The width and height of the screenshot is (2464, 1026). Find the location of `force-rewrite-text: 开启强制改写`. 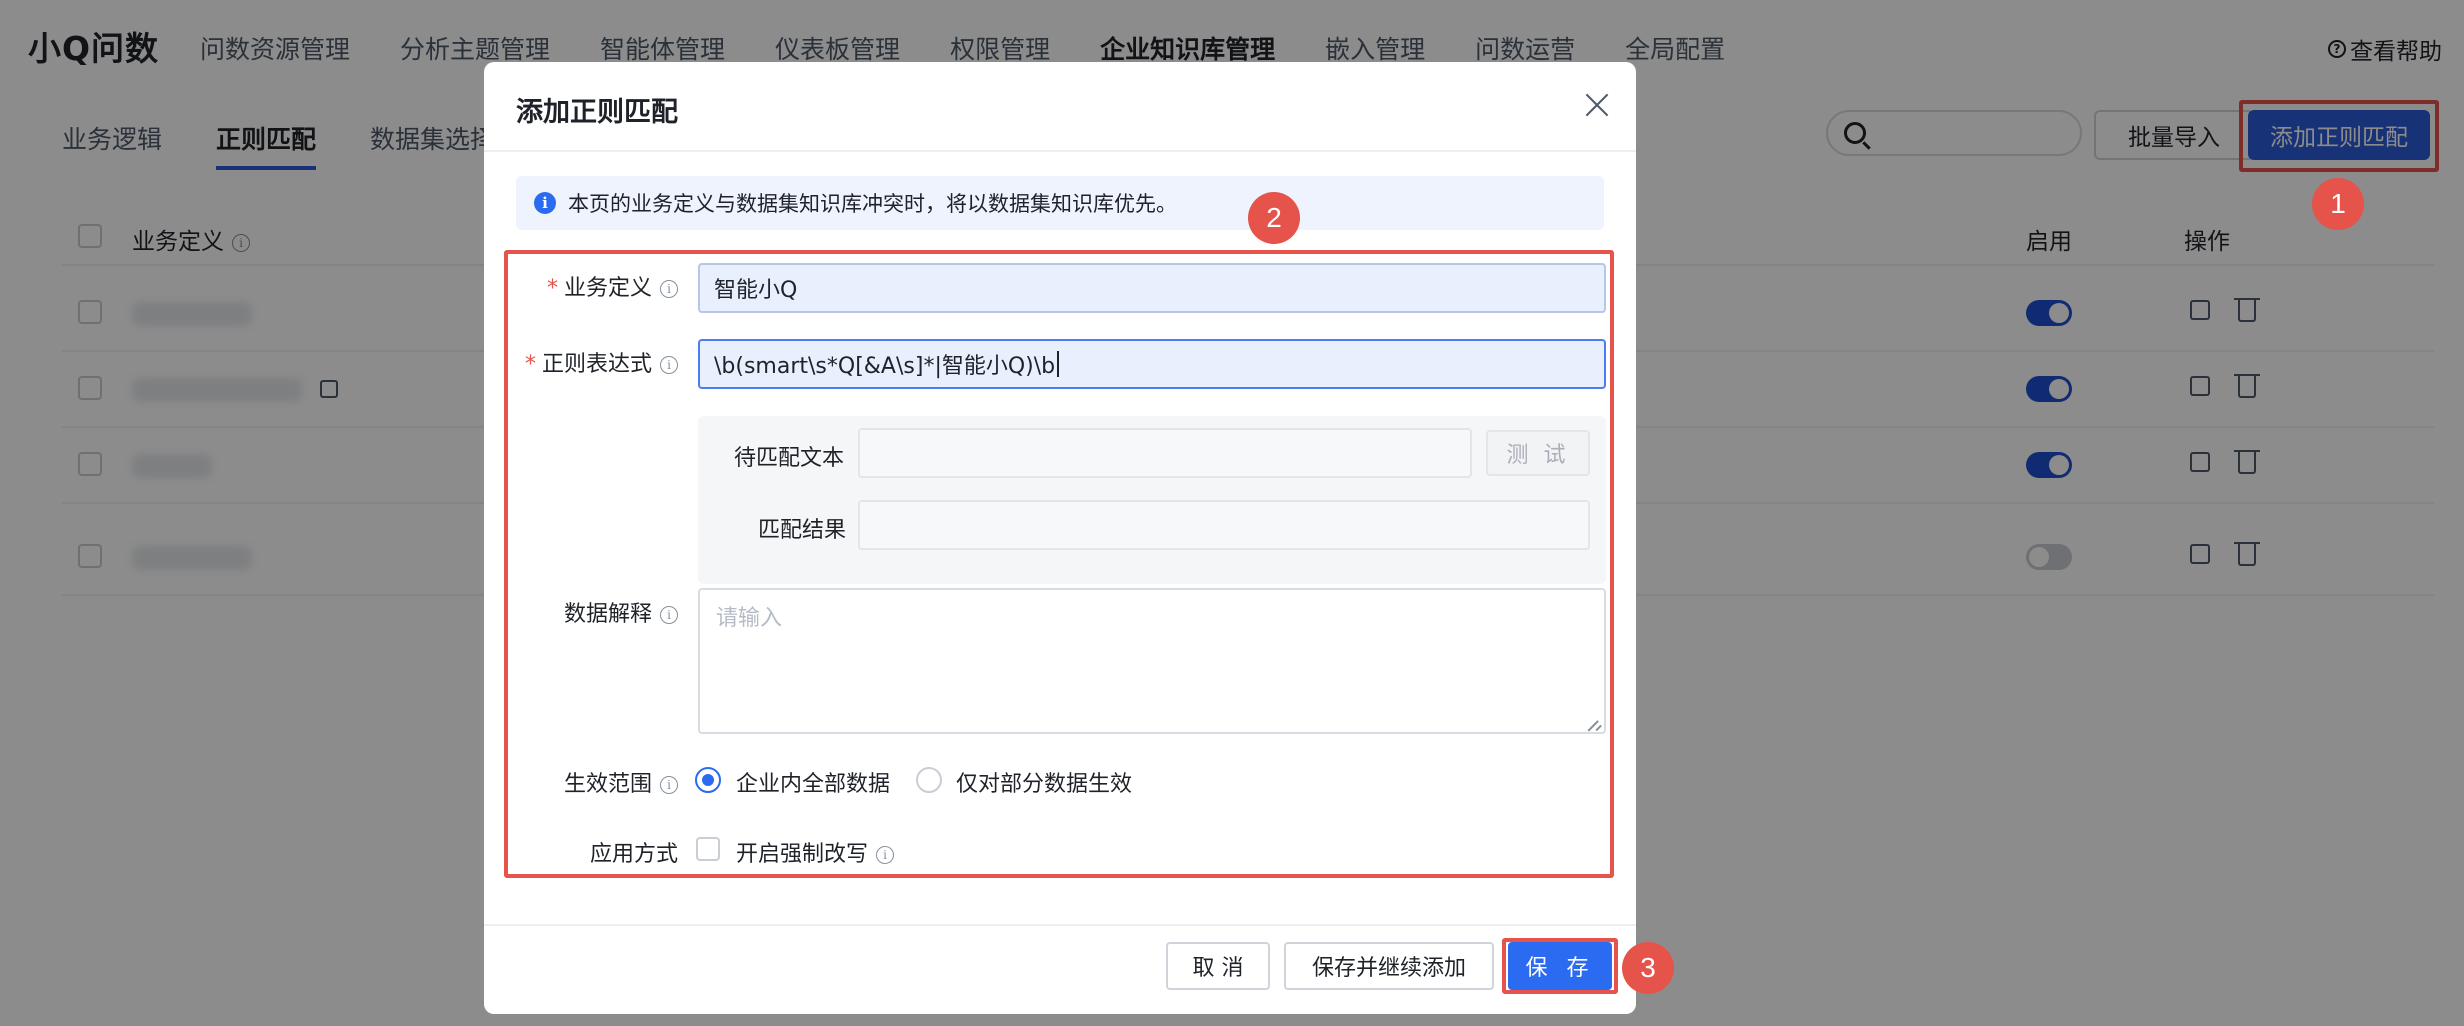

force-rewrite-text: 开启强制改写 is located at coordinates (802, 854).